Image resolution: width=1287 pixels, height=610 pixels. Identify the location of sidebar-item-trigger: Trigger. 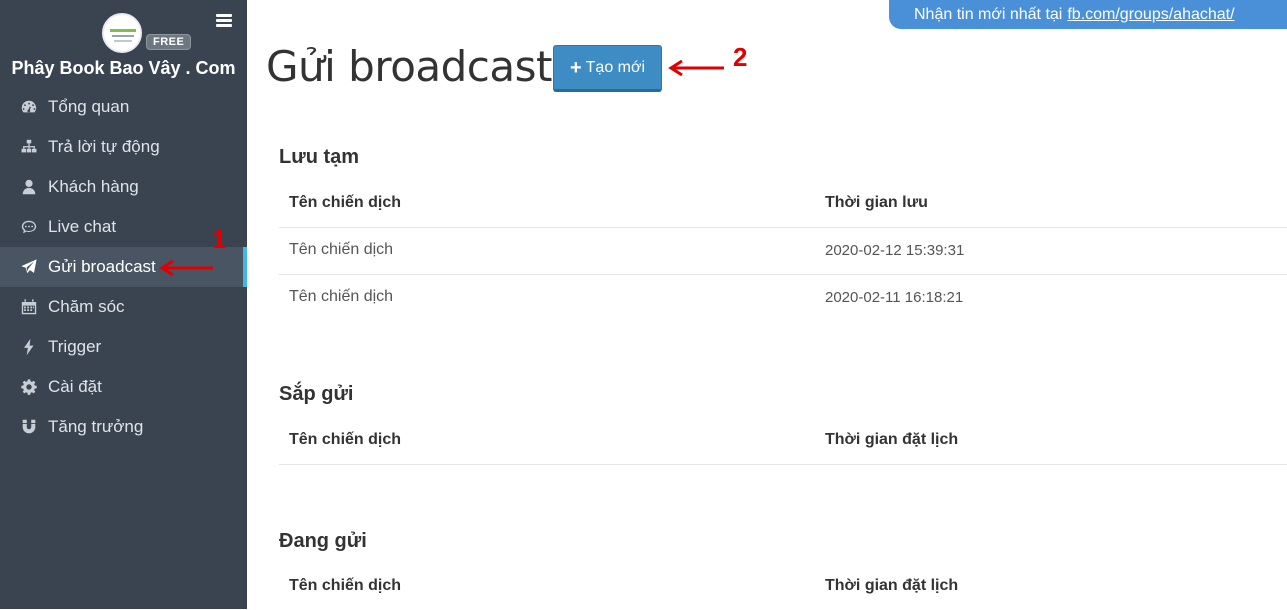
(123, 347).